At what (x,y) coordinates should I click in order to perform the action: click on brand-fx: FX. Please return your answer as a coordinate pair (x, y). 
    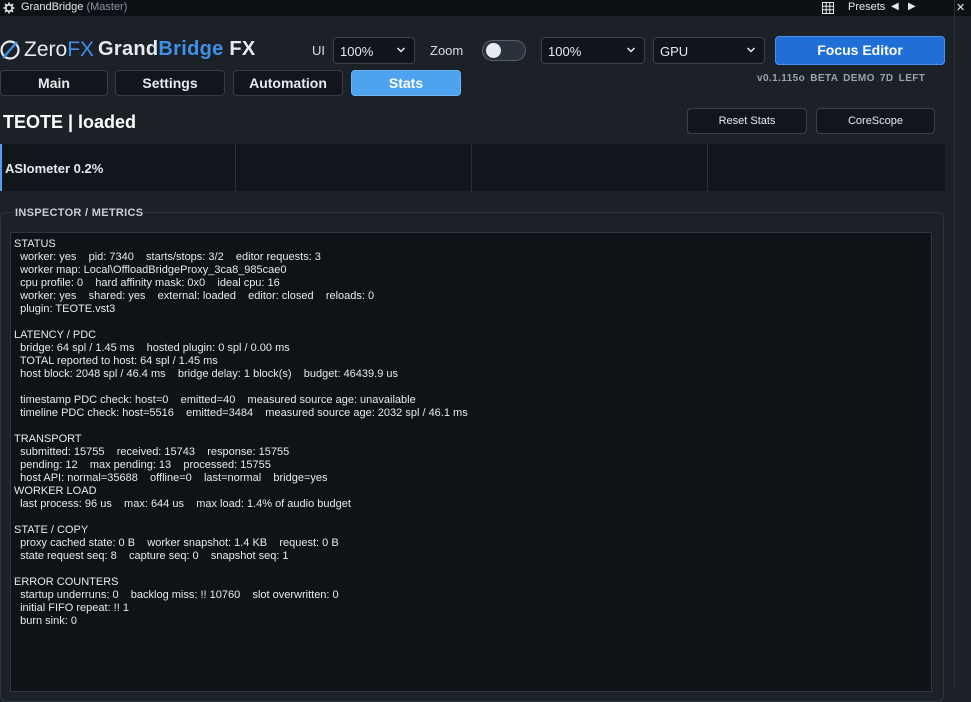
    Looking at the image, I should click on (239, 49).